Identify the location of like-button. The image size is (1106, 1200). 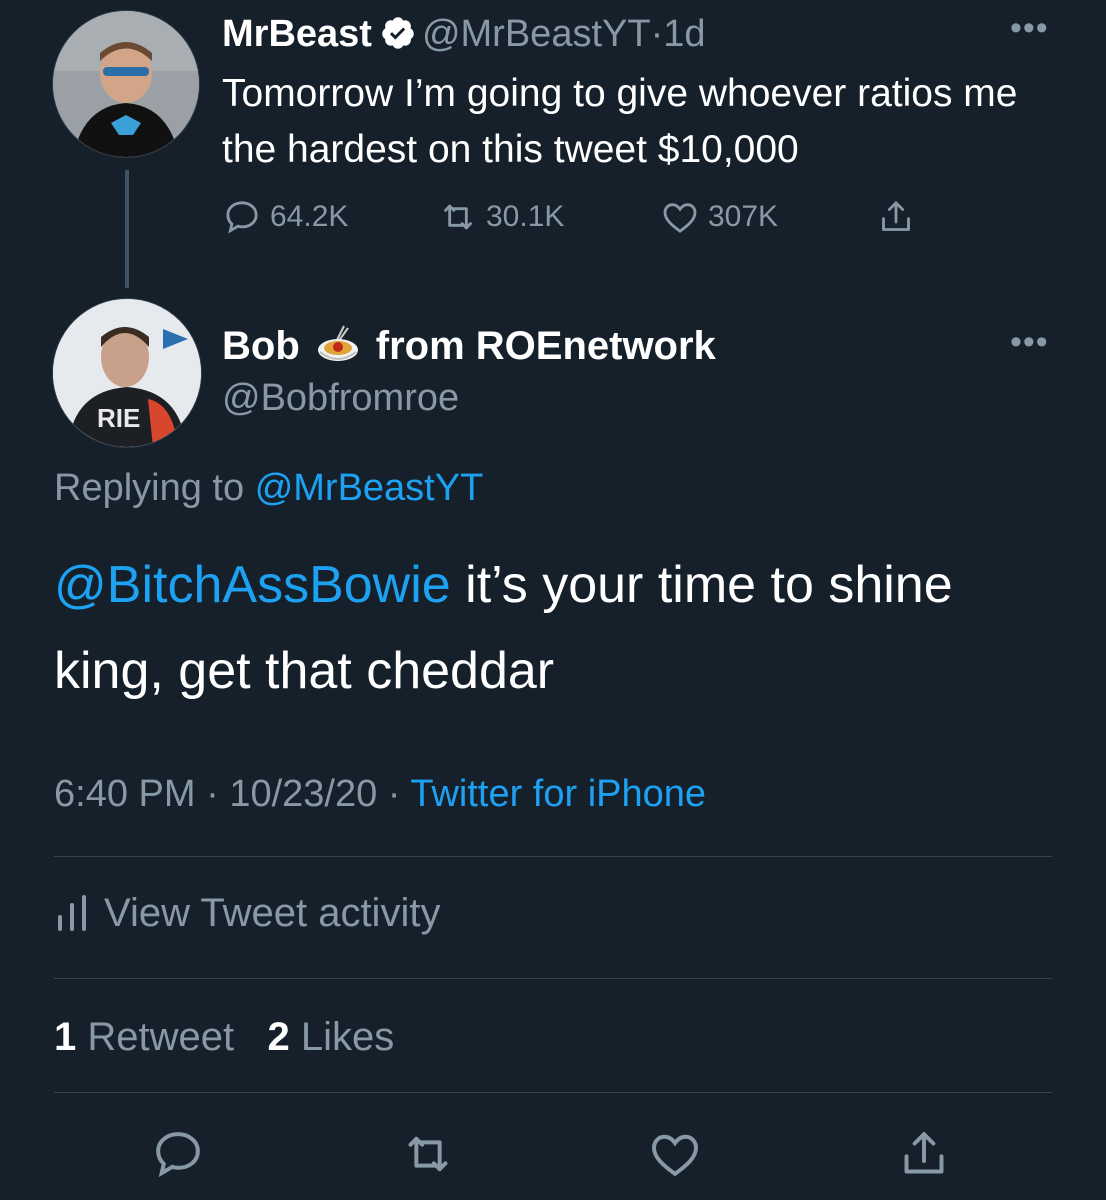
(675, 1154).